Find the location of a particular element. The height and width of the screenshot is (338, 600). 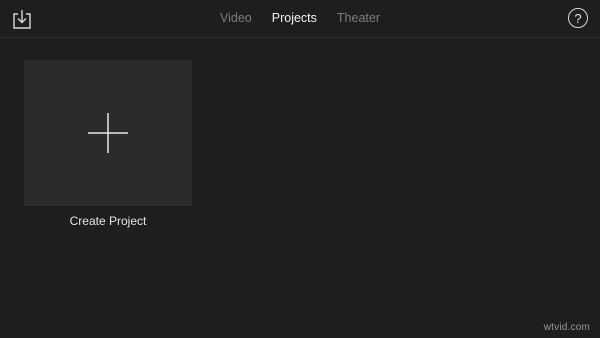

tab-projects: Projects is located at coordinates (294, 18).